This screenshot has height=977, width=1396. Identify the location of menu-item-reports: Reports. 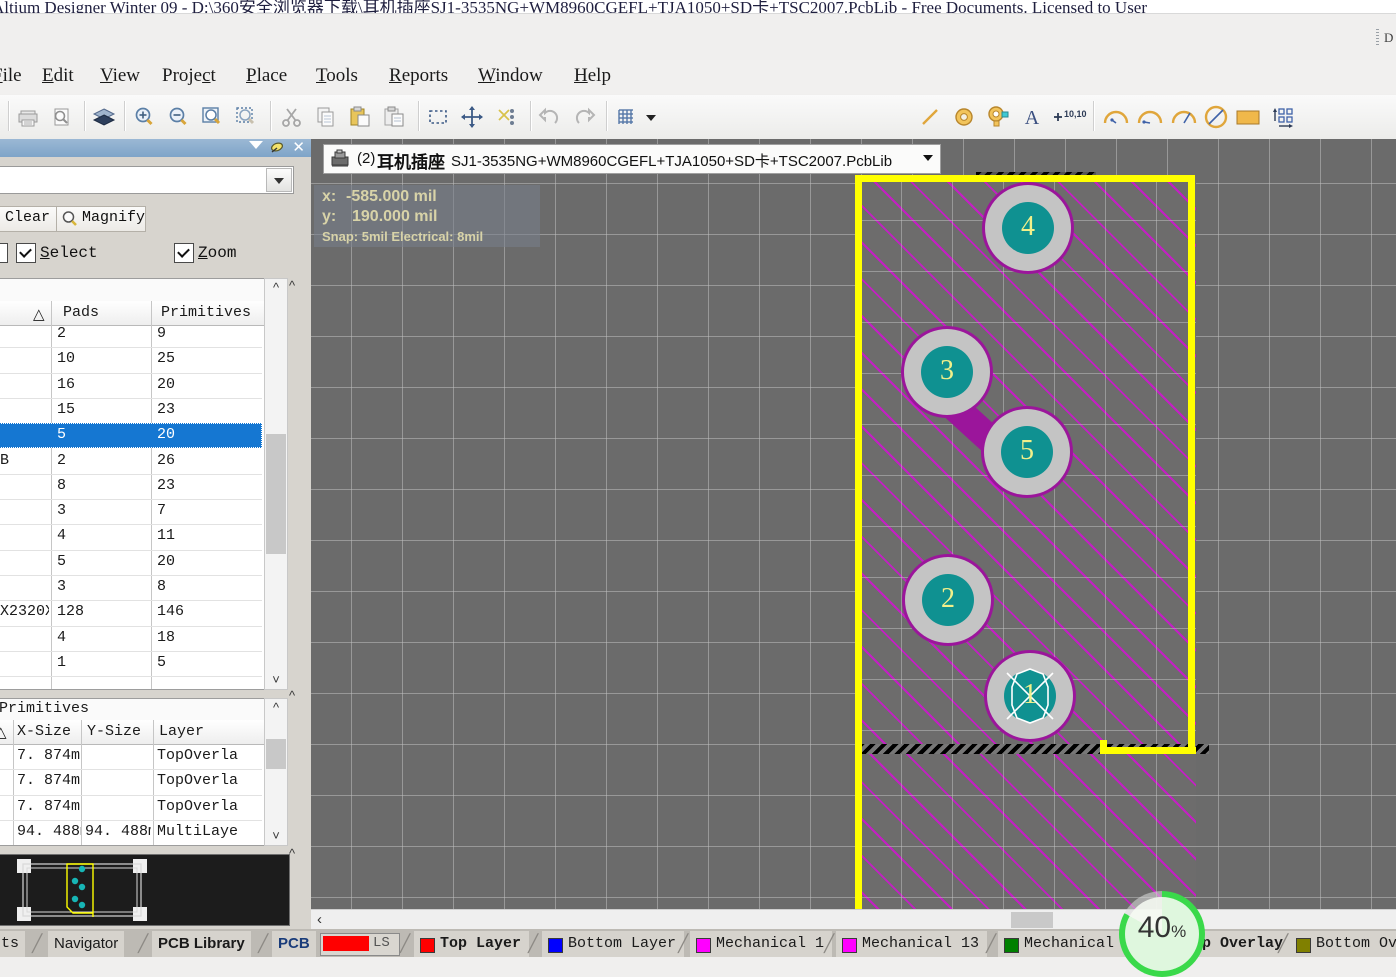
(418, 76).